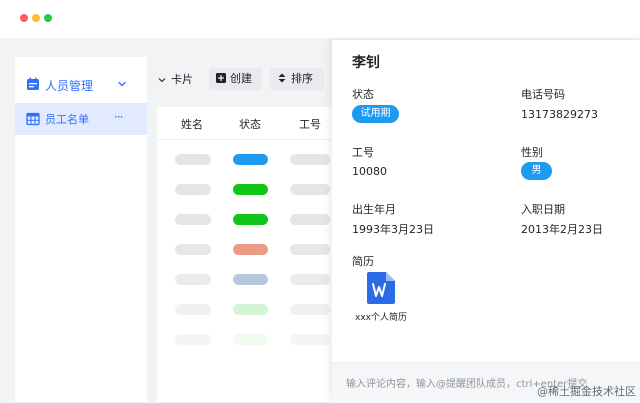 This screenshot has width=640, height=403. I want to click on sort-button: 排序, so click(297, 79).